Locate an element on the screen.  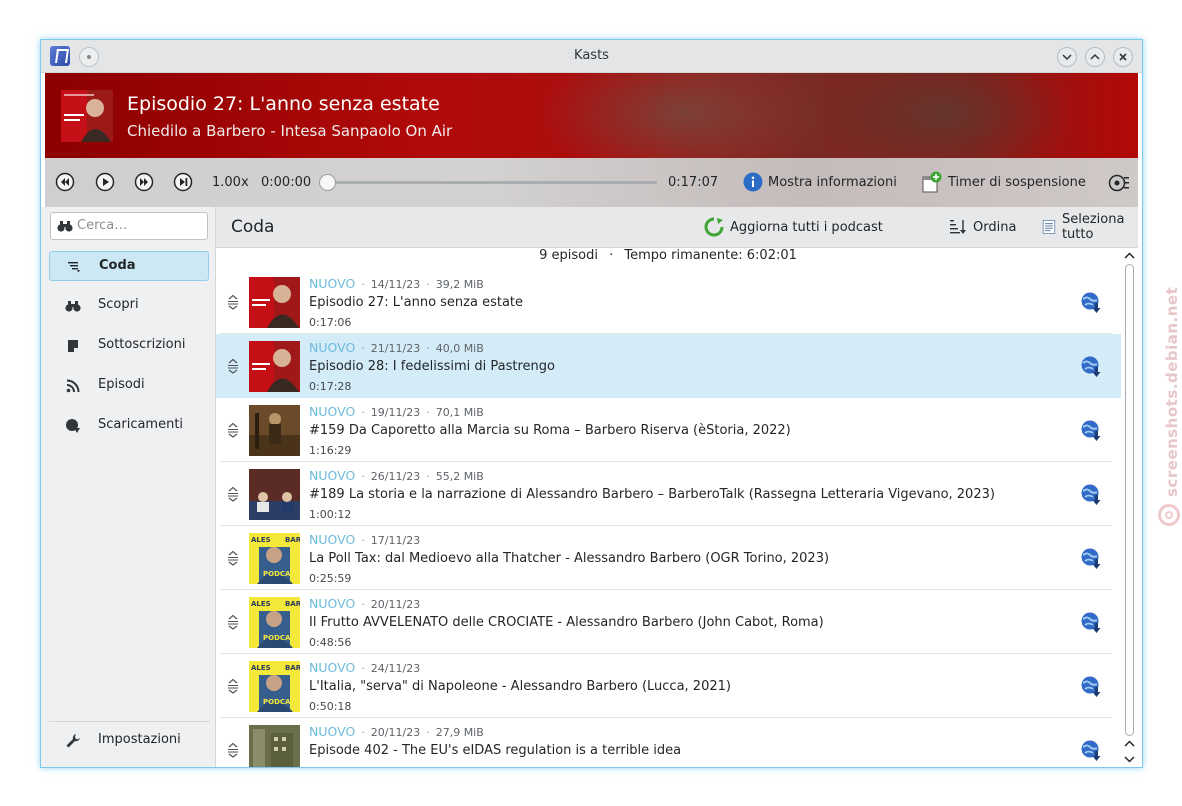
seek-slider-track is located at coordinates (493, 182).